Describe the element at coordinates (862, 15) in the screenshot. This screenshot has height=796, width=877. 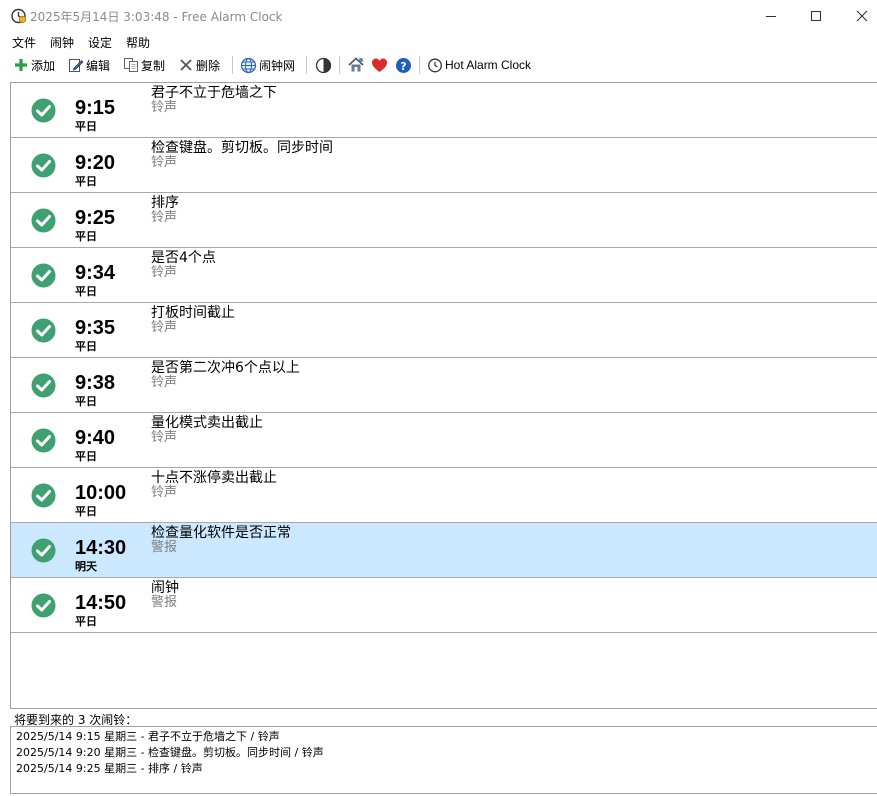
I see `close-icon` at that location.